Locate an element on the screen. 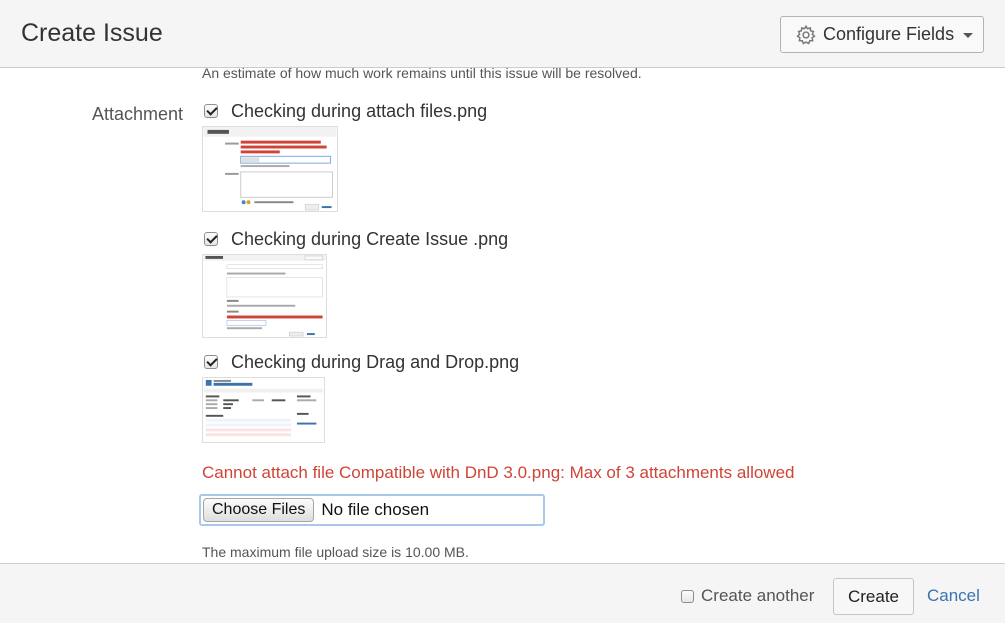  attachment-field-label: Attachment is located at coordinates (138, 114).